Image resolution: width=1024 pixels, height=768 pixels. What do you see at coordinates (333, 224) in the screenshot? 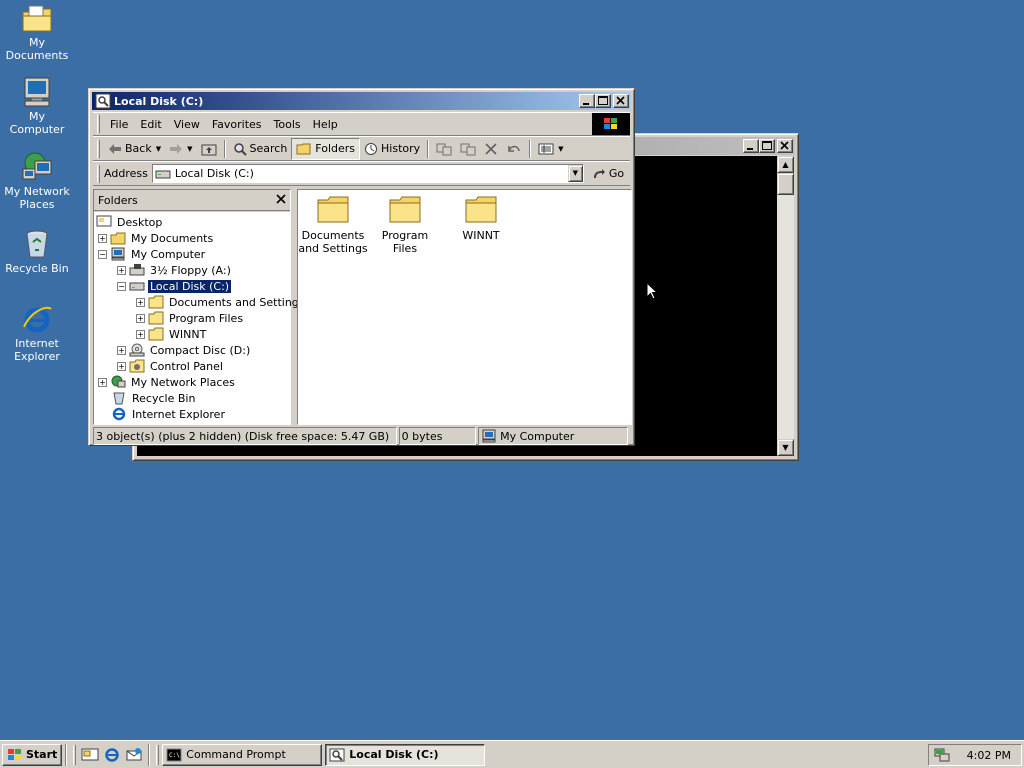
I see `file-item-documents-and-settings: Documents and Settings` at bounding box center [333, 224].